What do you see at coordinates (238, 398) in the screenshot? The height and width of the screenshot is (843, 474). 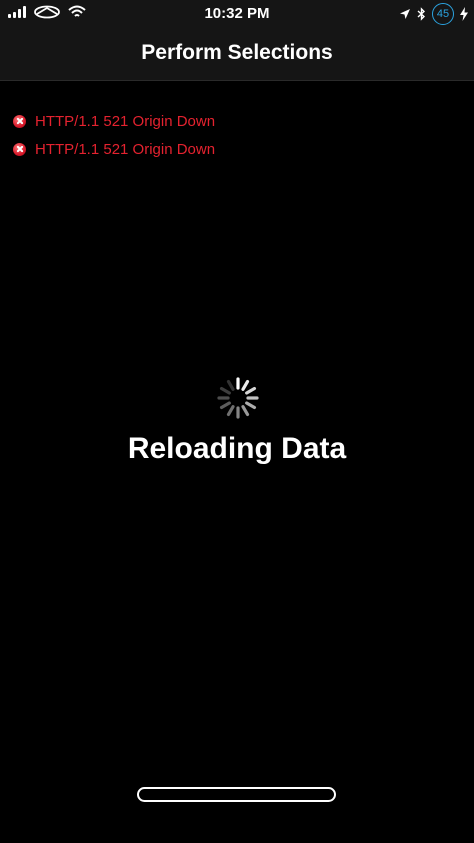 I see `activity-spinner-icon` at bounding box center [238, 398].